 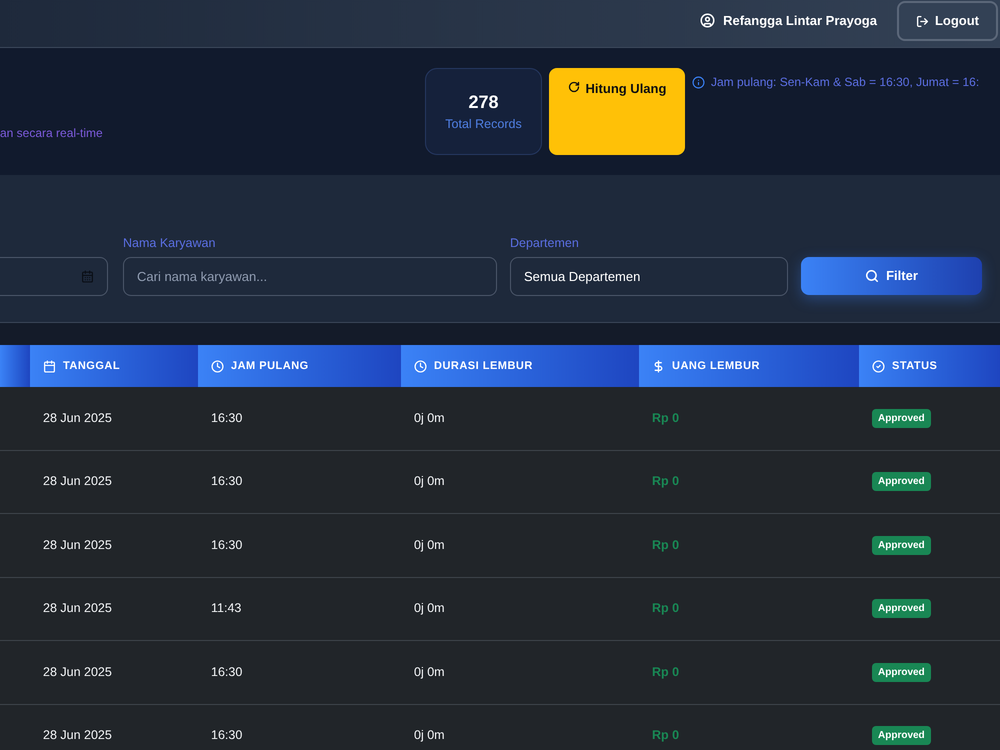 What do you see at coordinates (658, 366) in the screenshot?
I see `dollar-icon` at bounding box center [658, 366].